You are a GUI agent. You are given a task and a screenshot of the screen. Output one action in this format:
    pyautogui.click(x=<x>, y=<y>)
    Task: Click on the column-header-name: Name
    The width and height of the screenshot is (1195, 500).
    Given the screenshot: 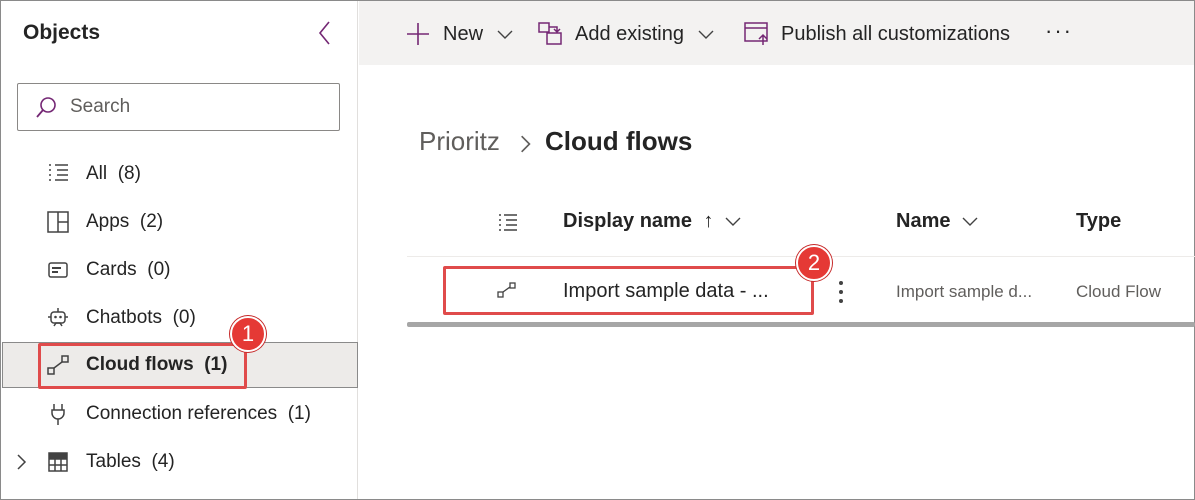 What is the action you would take?
    pyautogui.click(x=937, y=221)
    